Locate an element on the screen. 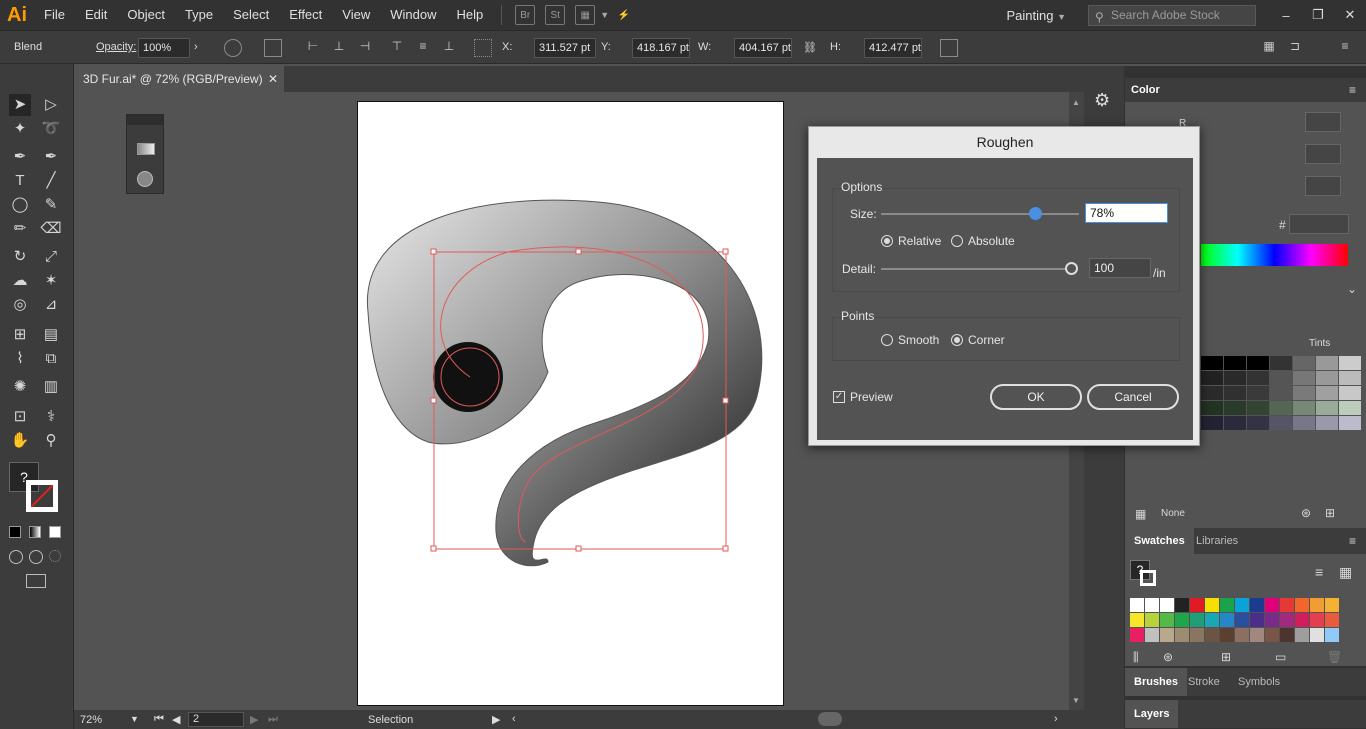  recolor-artwork-icon: ⊛ is located at coordinates (1306, 513).